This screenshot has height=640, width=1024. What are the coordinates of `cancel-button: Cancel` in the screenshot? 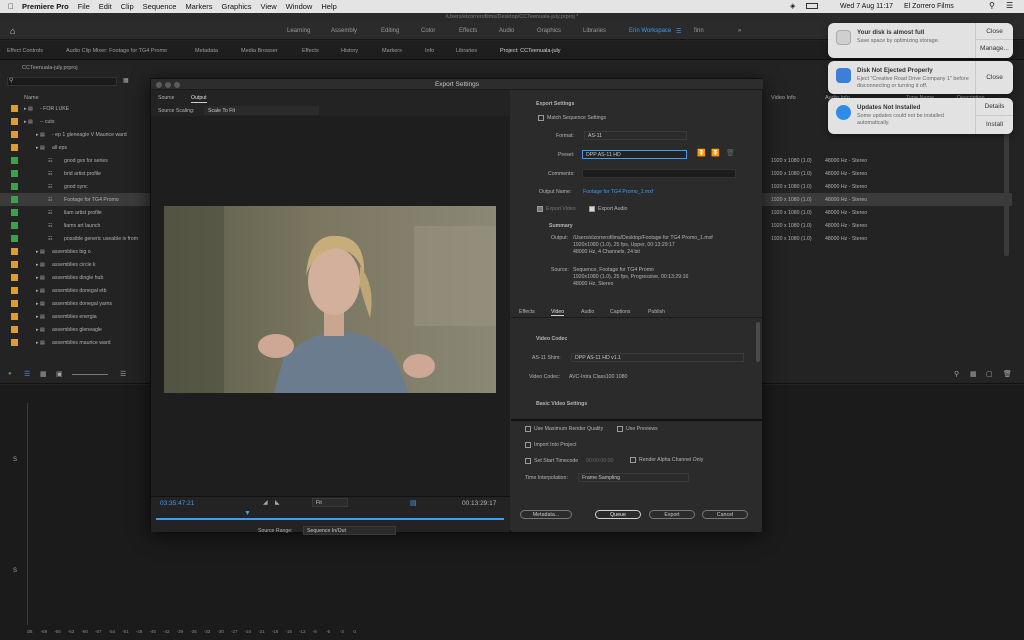 It's located at (725, 514).